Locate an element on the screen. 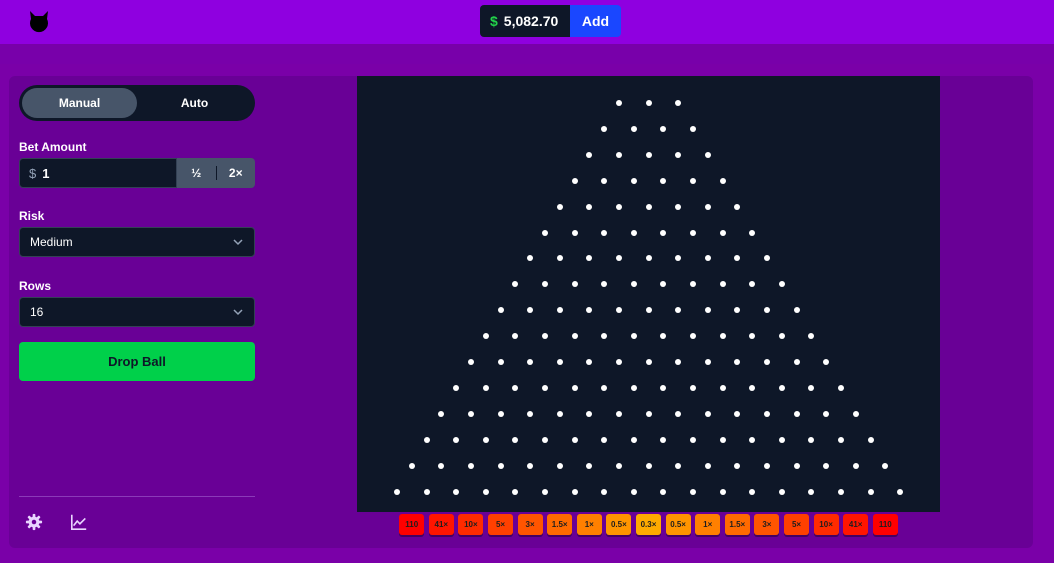 Image resolution: width=1054 pixels, height=563 pixels. balance-currency: $ is located at coordinates (494, 21).